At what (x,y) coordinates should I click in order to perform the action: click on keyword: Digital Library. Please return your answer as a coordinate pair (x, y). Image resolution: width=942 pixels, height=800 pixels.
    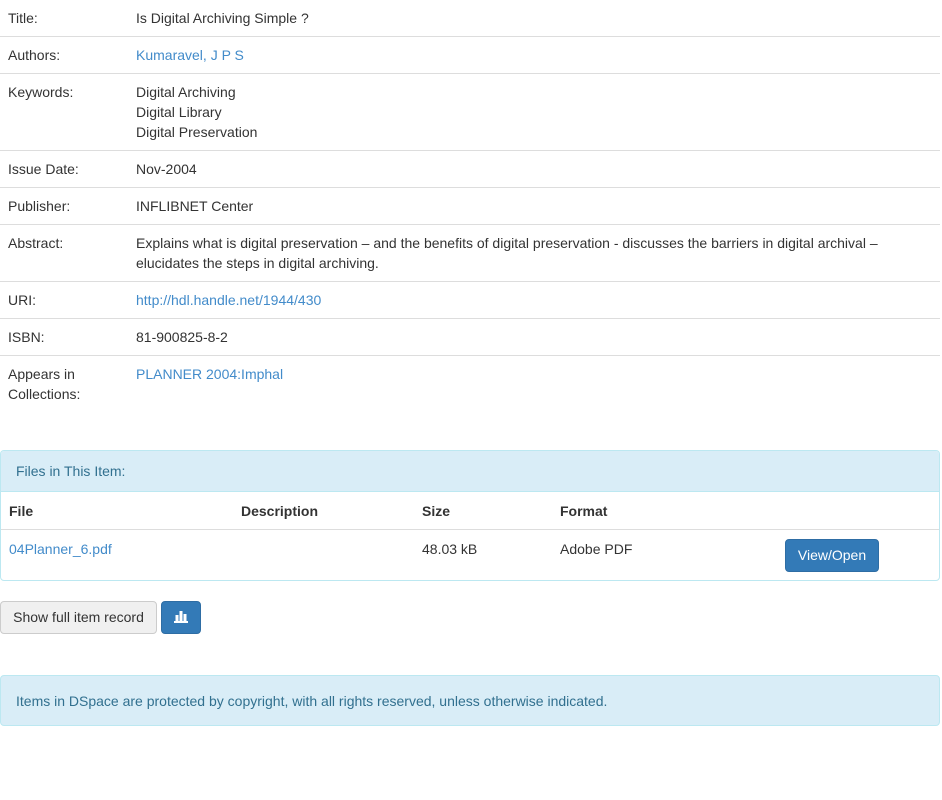
    Looking at the image, I should click on (179, 112).